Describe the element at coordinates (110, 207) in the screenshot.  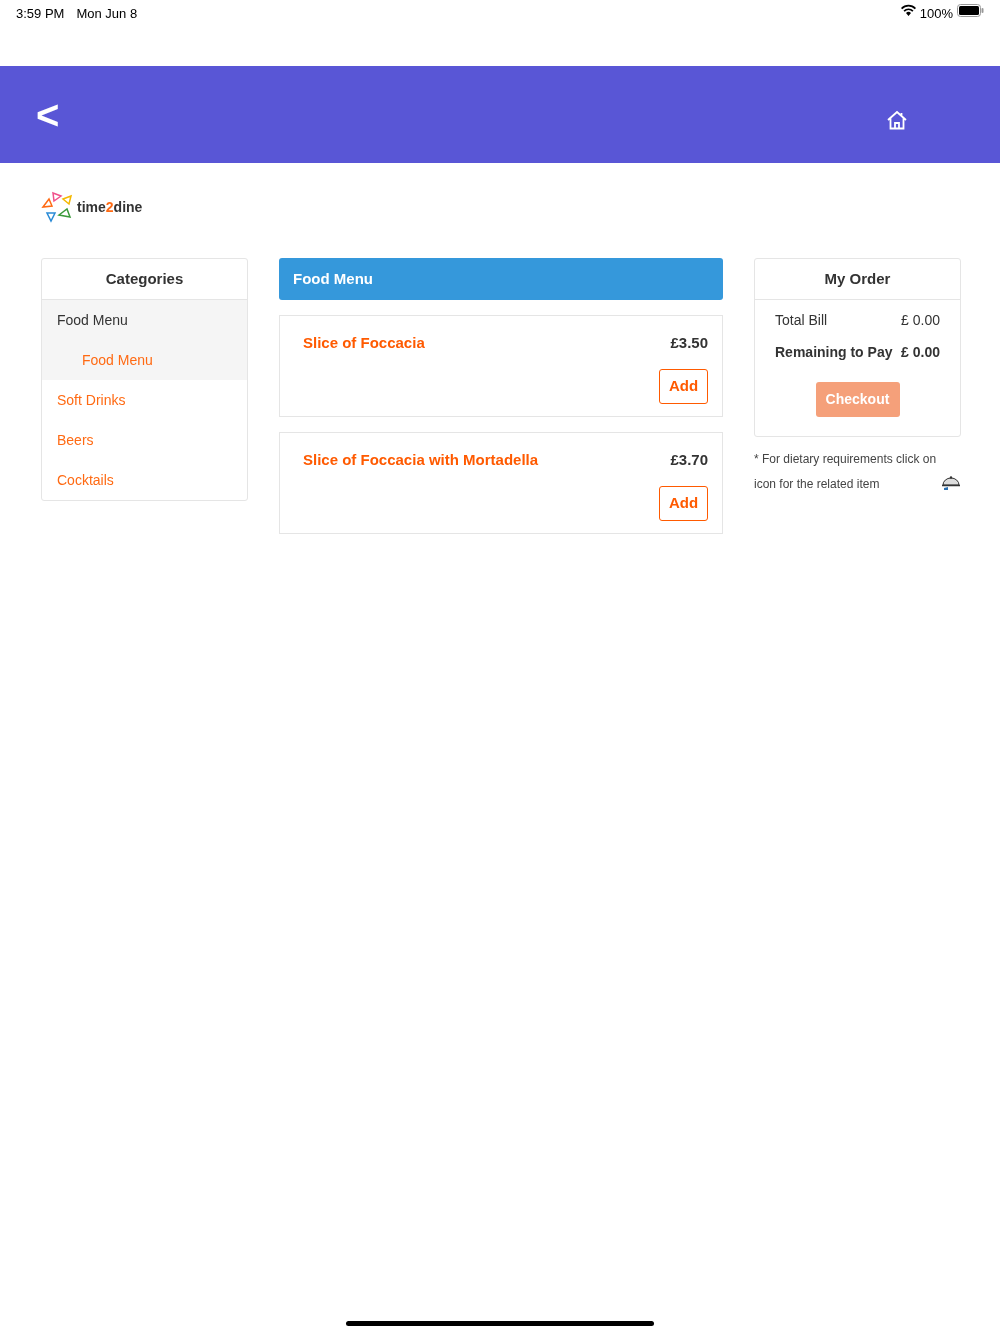
I see `logo-text: time2dine` at that location.